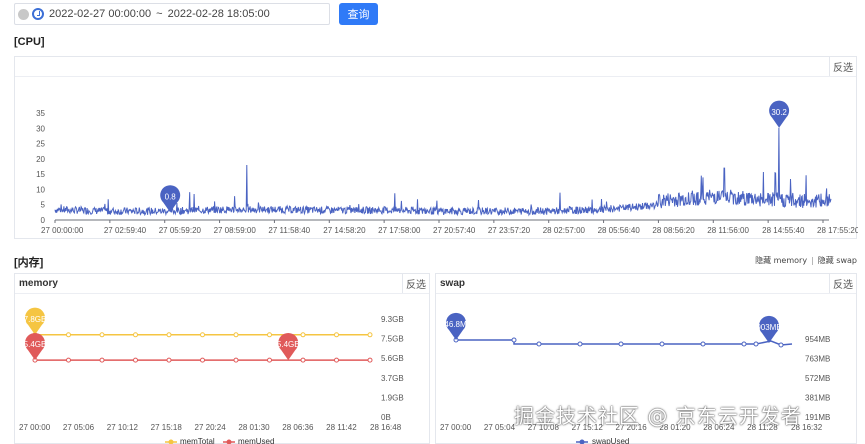 The width and height of the screenshot is (865, 444). I want to click on cpu-x-tick: 27 14:58:20, so click(344, 230).